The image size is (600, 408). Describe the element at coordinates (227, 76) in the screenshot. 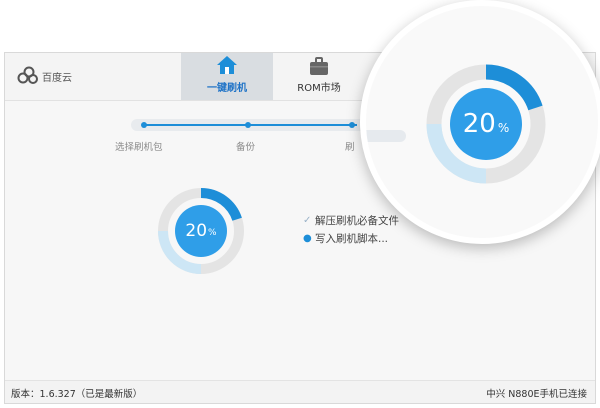

I see `tab-one-key-flash: 一键刷机` at that location.